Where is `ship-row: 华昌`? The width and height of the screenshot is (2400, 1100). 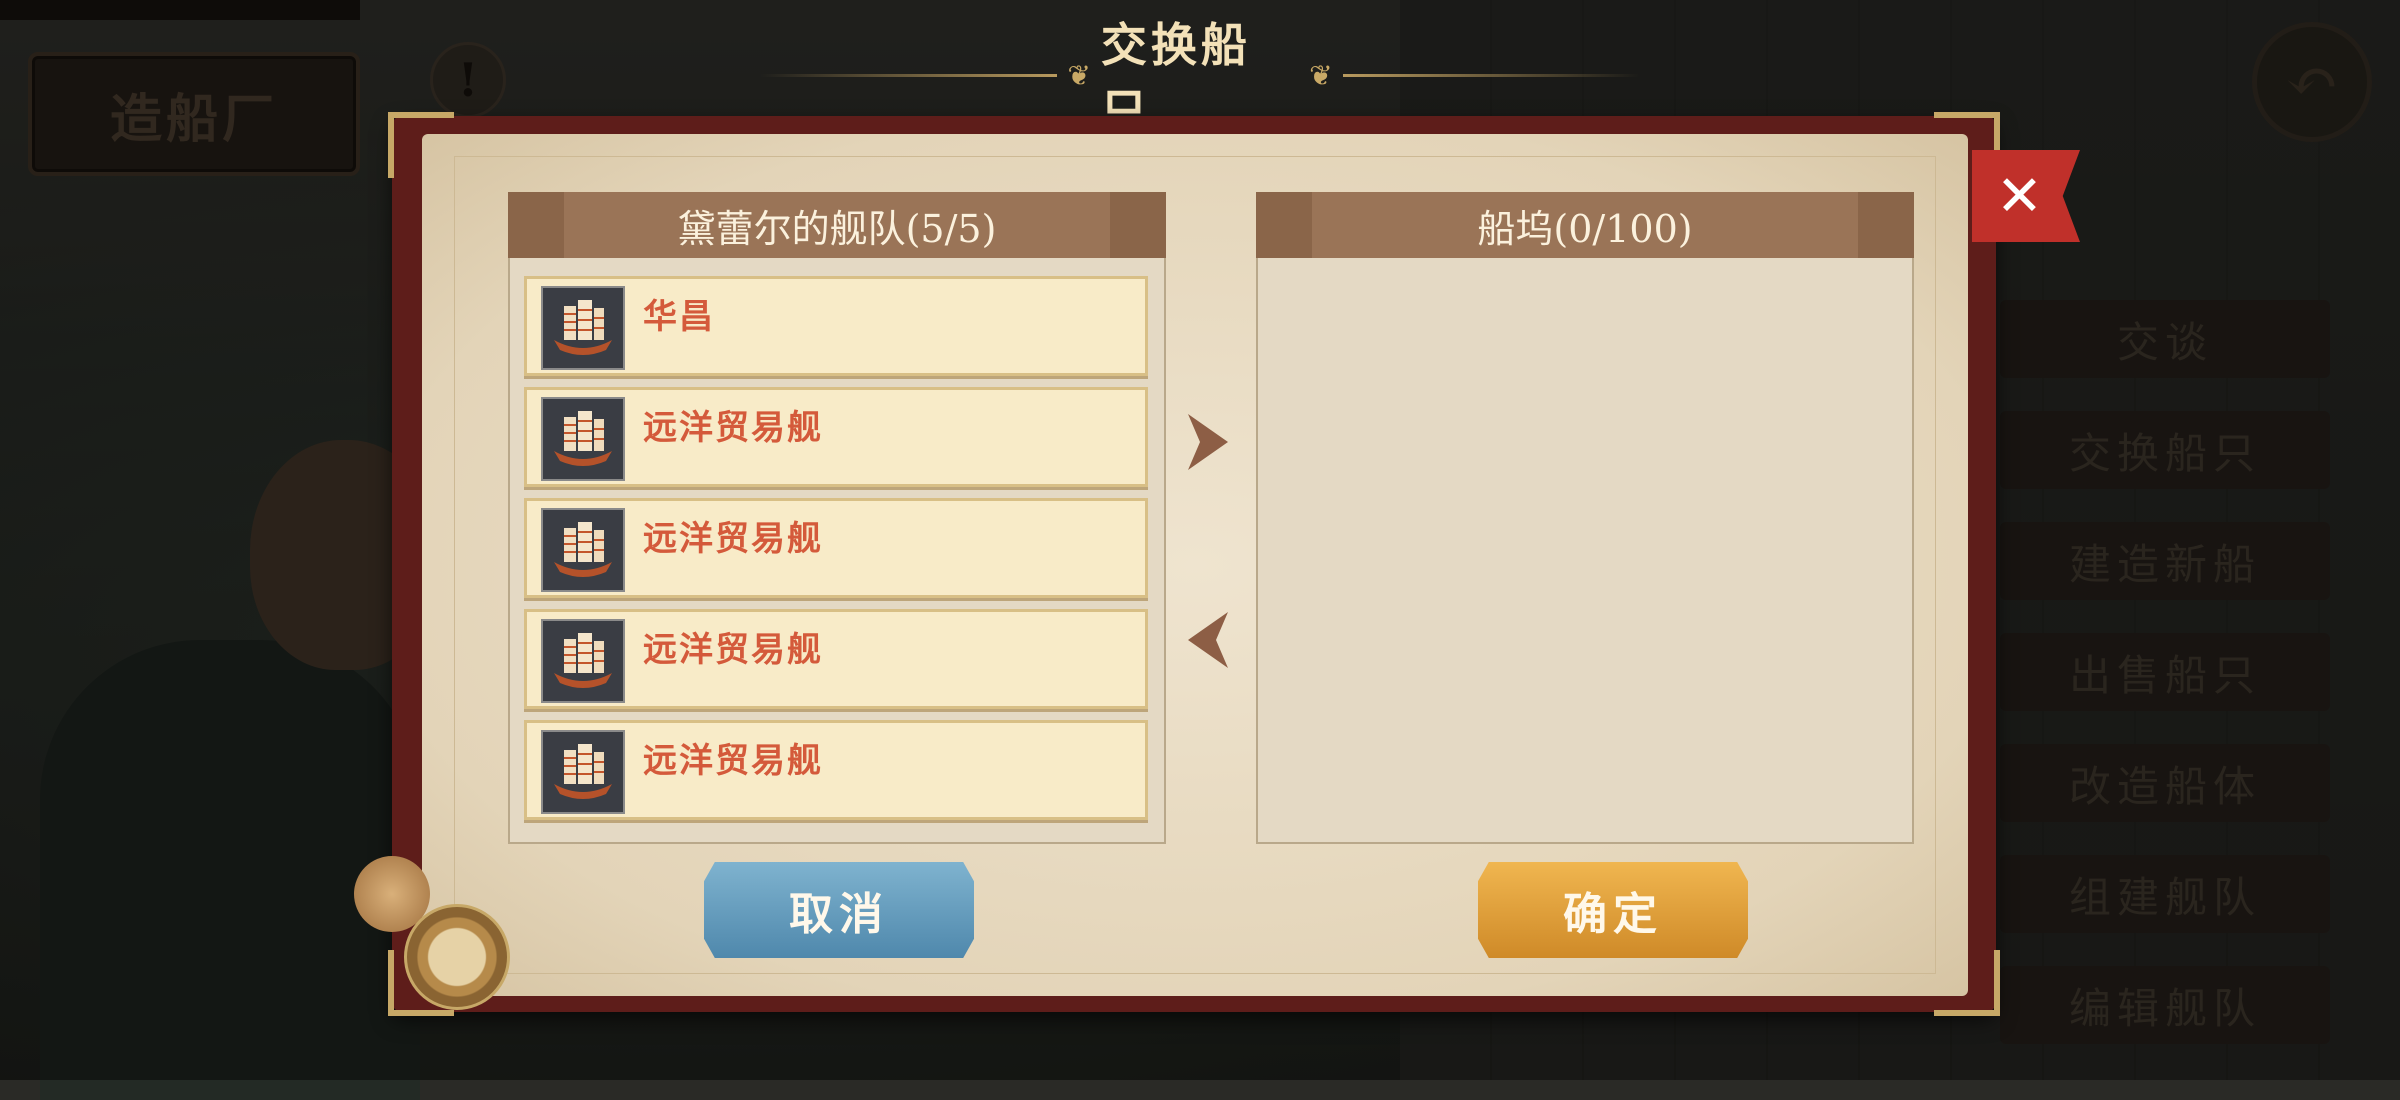 ship-row: 华昌 is located at coordinates (836, 326).